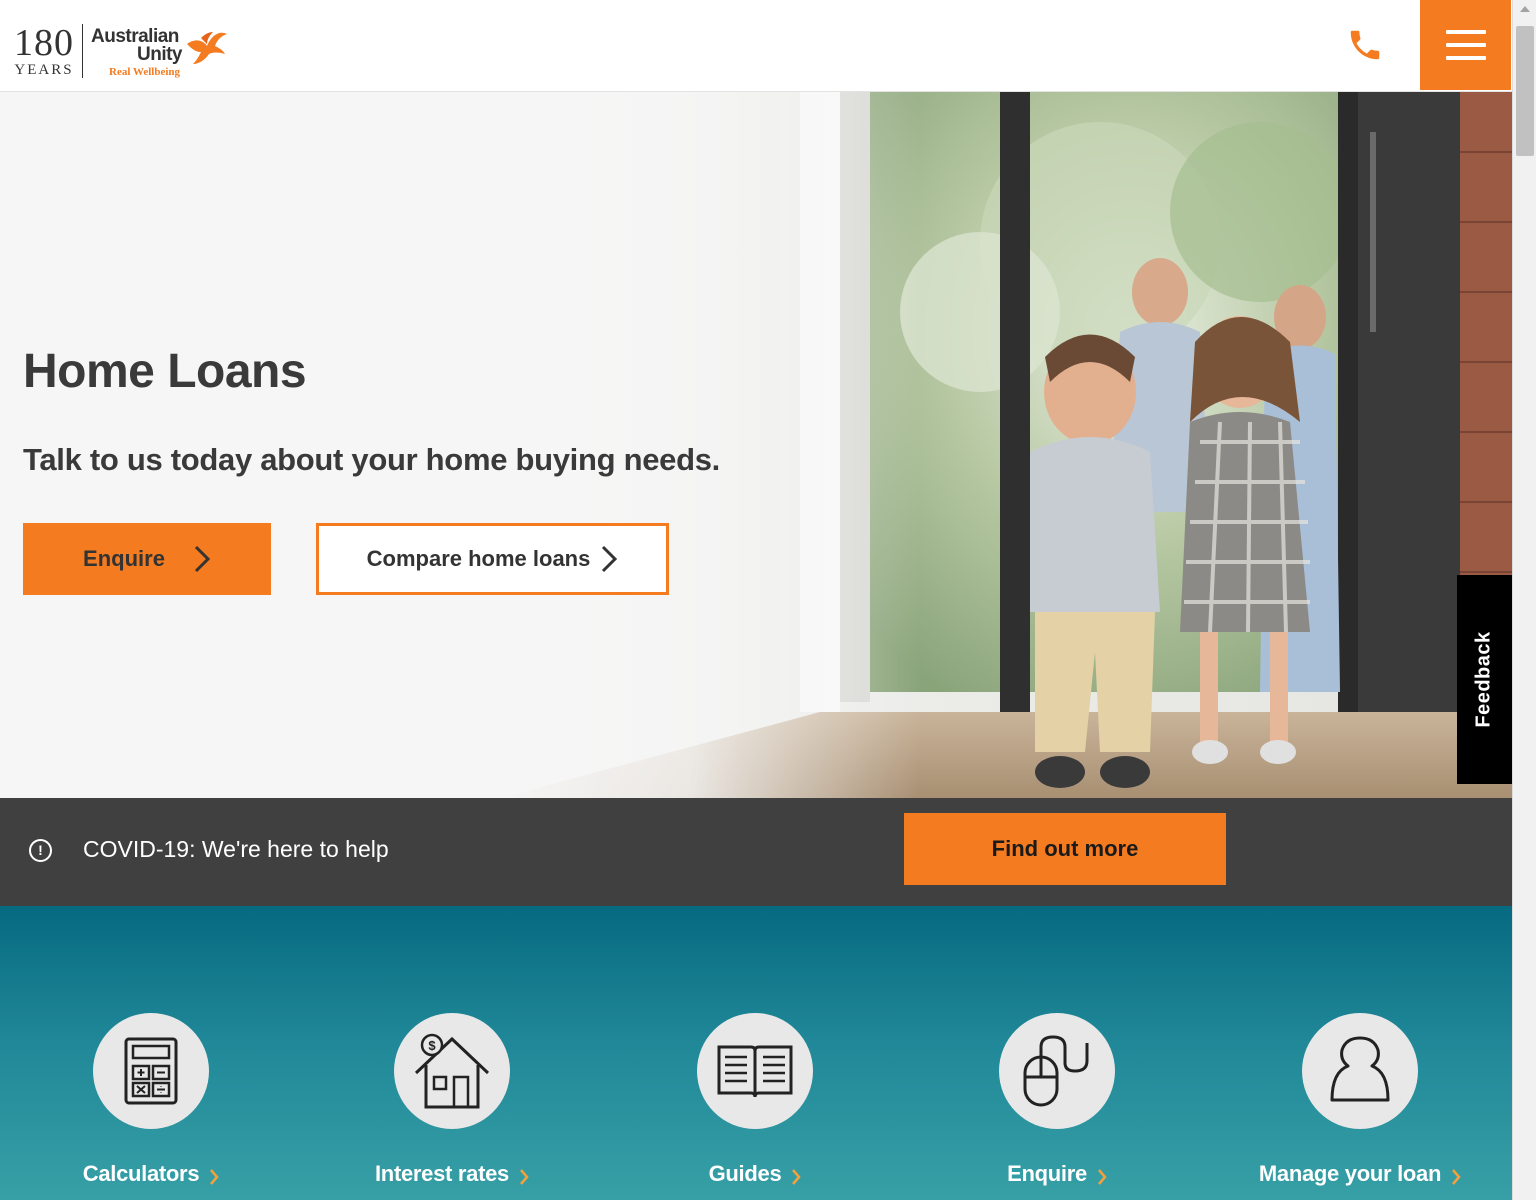  I want to click on brand-tagline: Real Wellbeing, so click(144, 72).